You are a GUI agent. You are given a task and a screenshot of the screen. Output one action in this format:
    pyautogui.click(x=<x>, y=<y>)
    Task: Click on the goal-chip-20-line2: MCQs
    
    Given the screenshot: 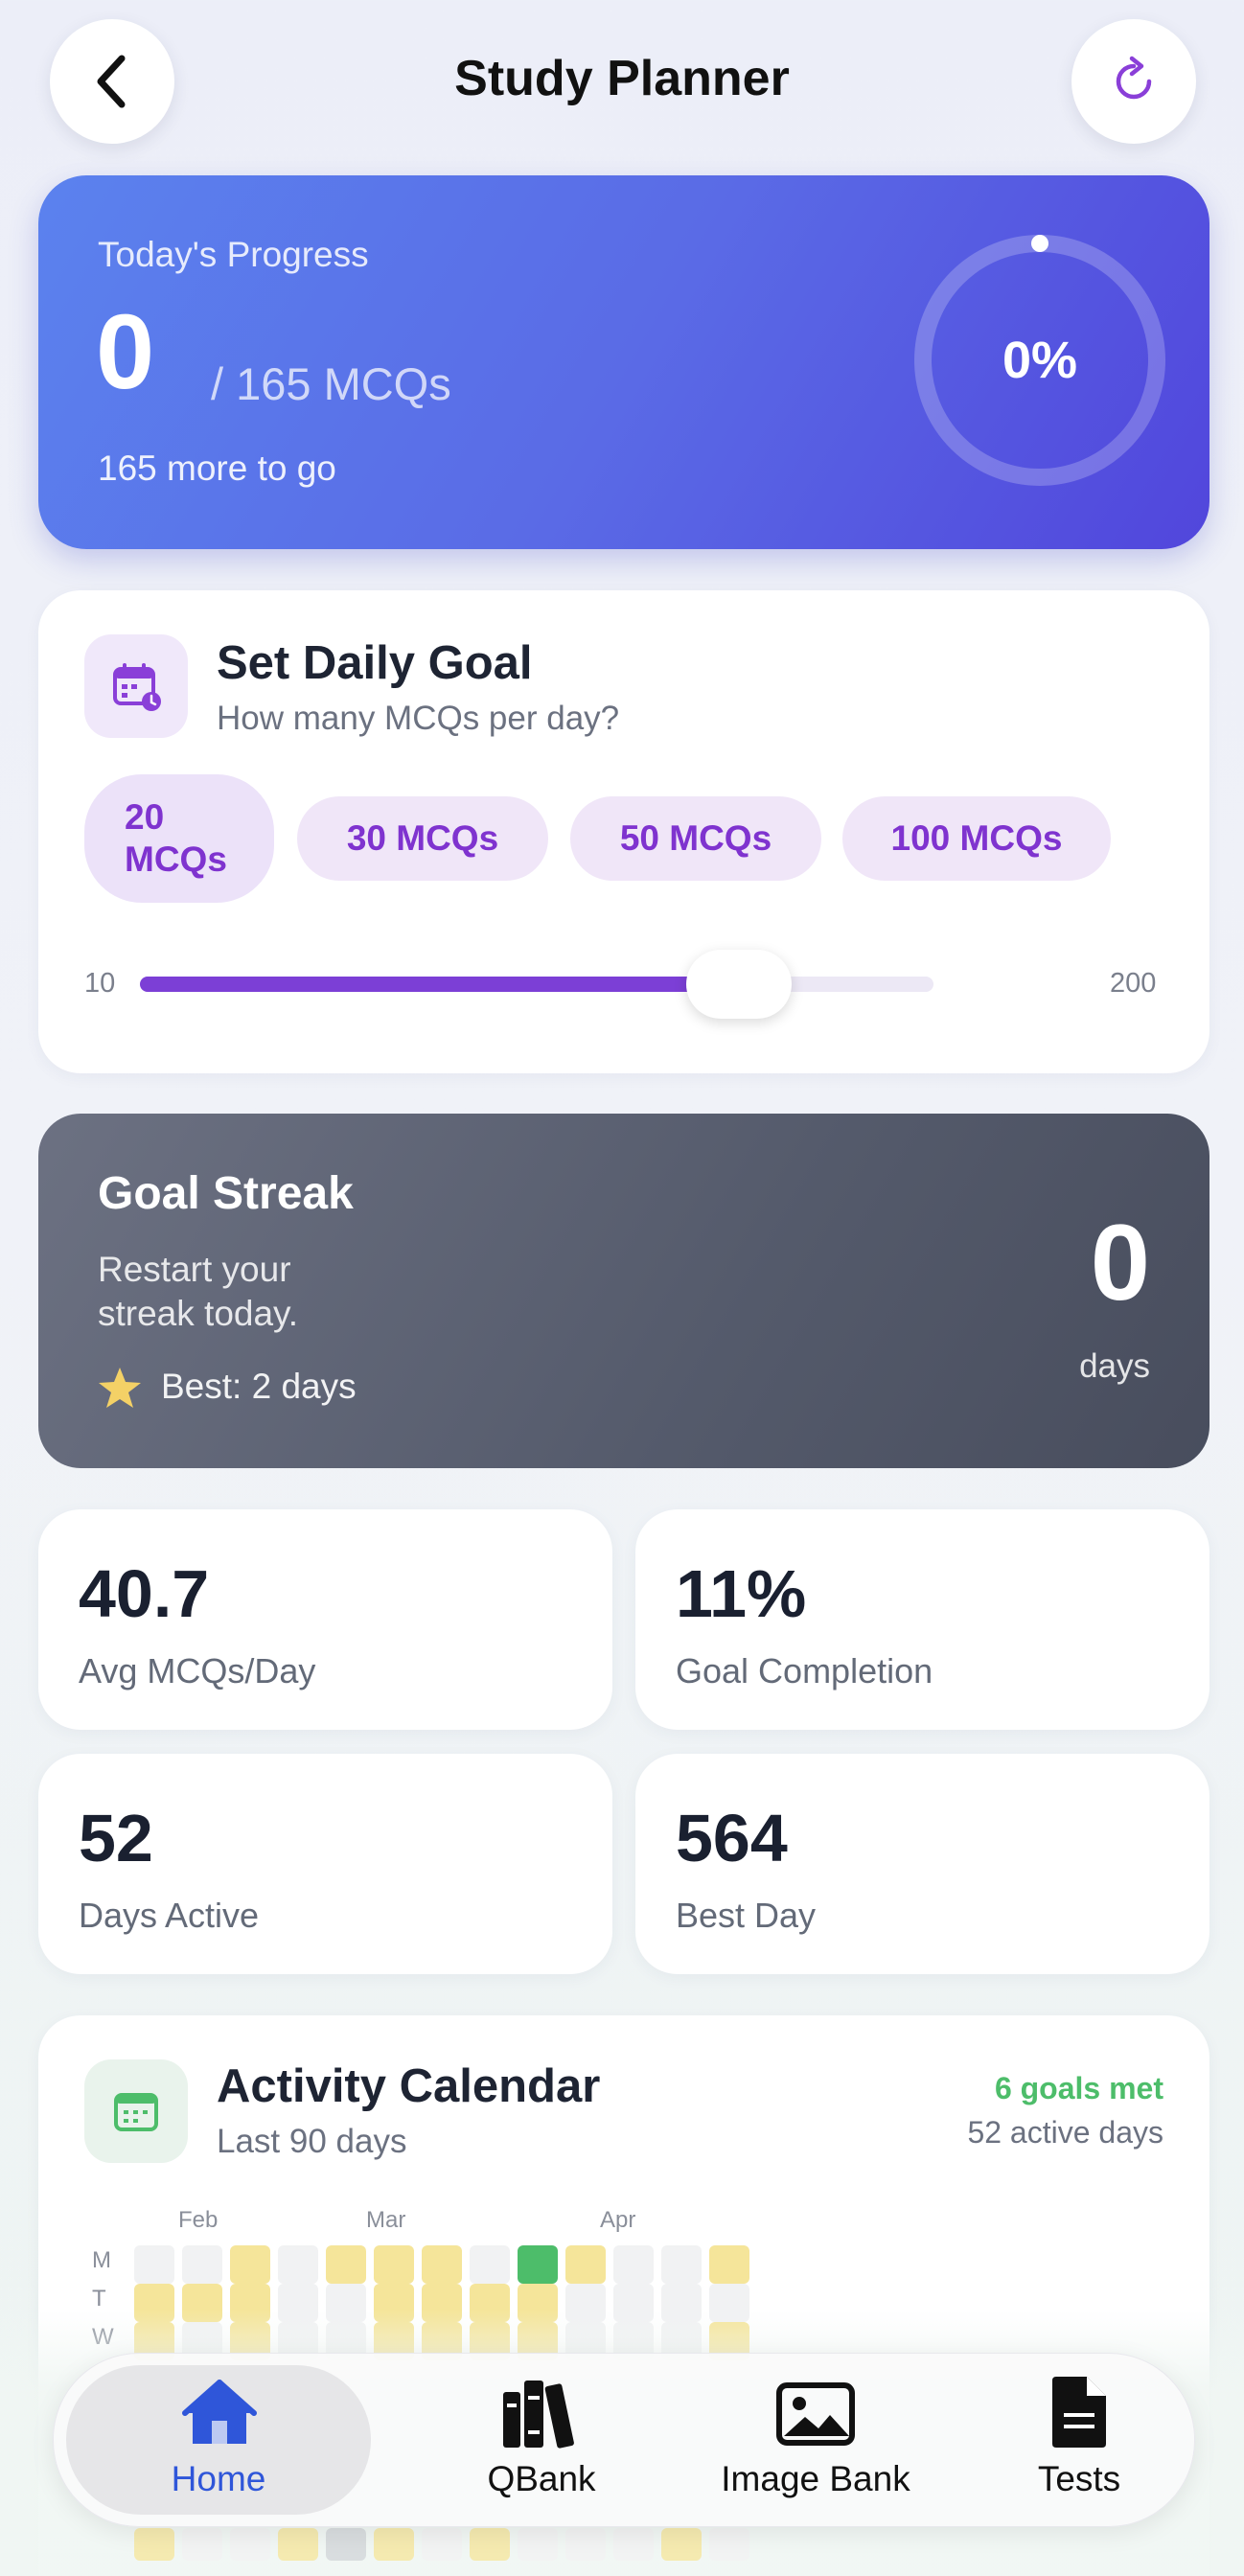 What is the action you would take?
    pyautogui.click(x=176, y=859)
    